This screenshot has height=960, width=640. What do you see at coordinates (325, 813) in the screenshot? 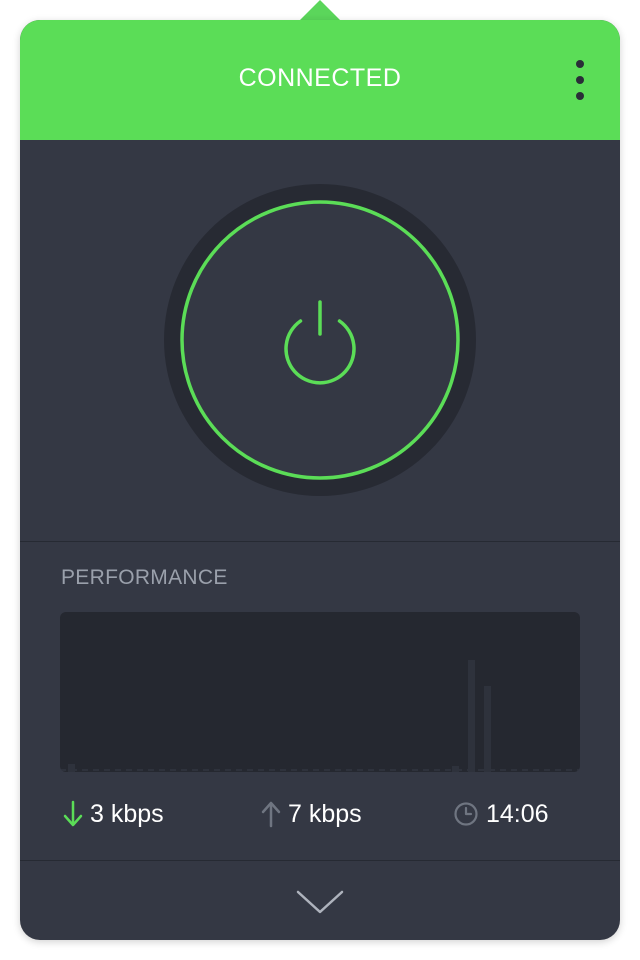
I see `upload-speed-value: 7 kbps` at bounding box center [325, 813].